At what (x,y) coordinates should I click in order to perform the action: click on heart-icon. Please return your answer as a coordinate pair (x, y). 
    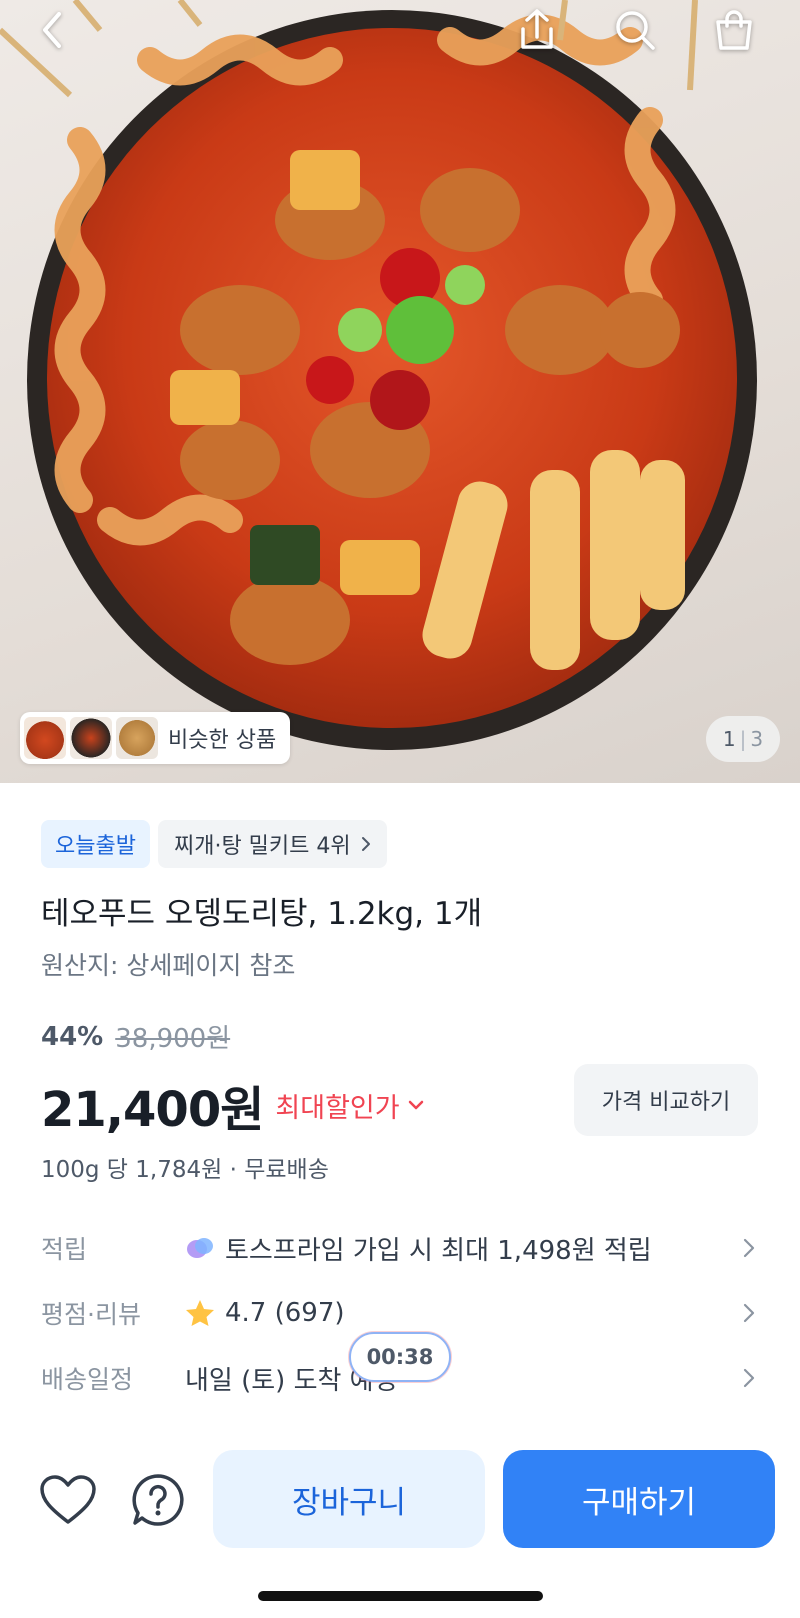
    Looking at the image, I should click on (68, 1499).